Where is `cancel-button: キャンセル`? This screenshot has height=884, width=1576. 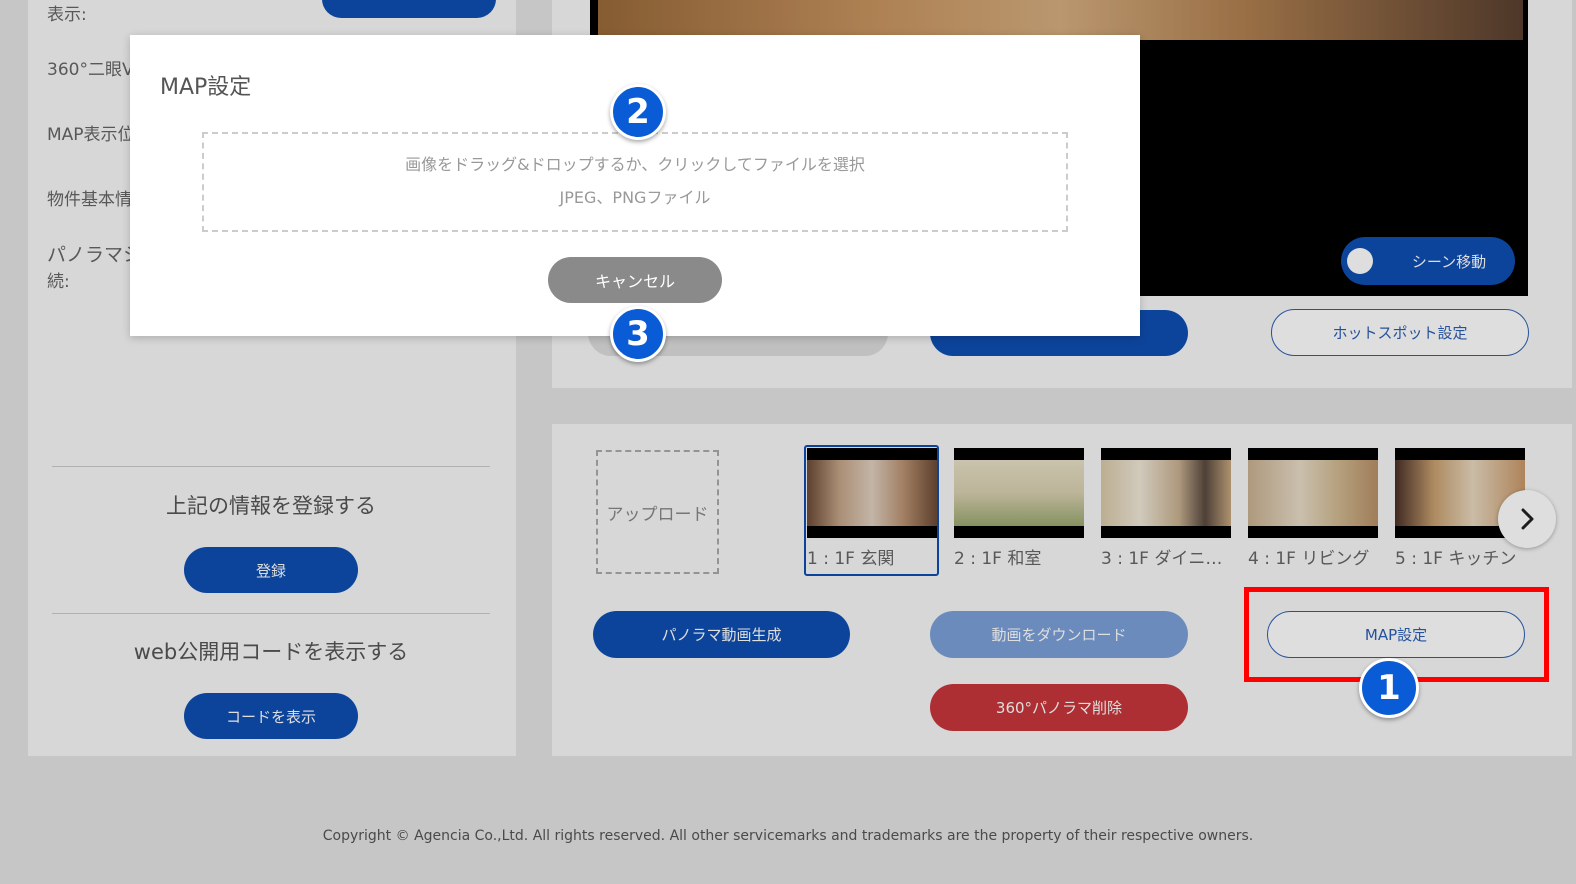 cancel-button: キャンセル is located at coordinates (635, 280).